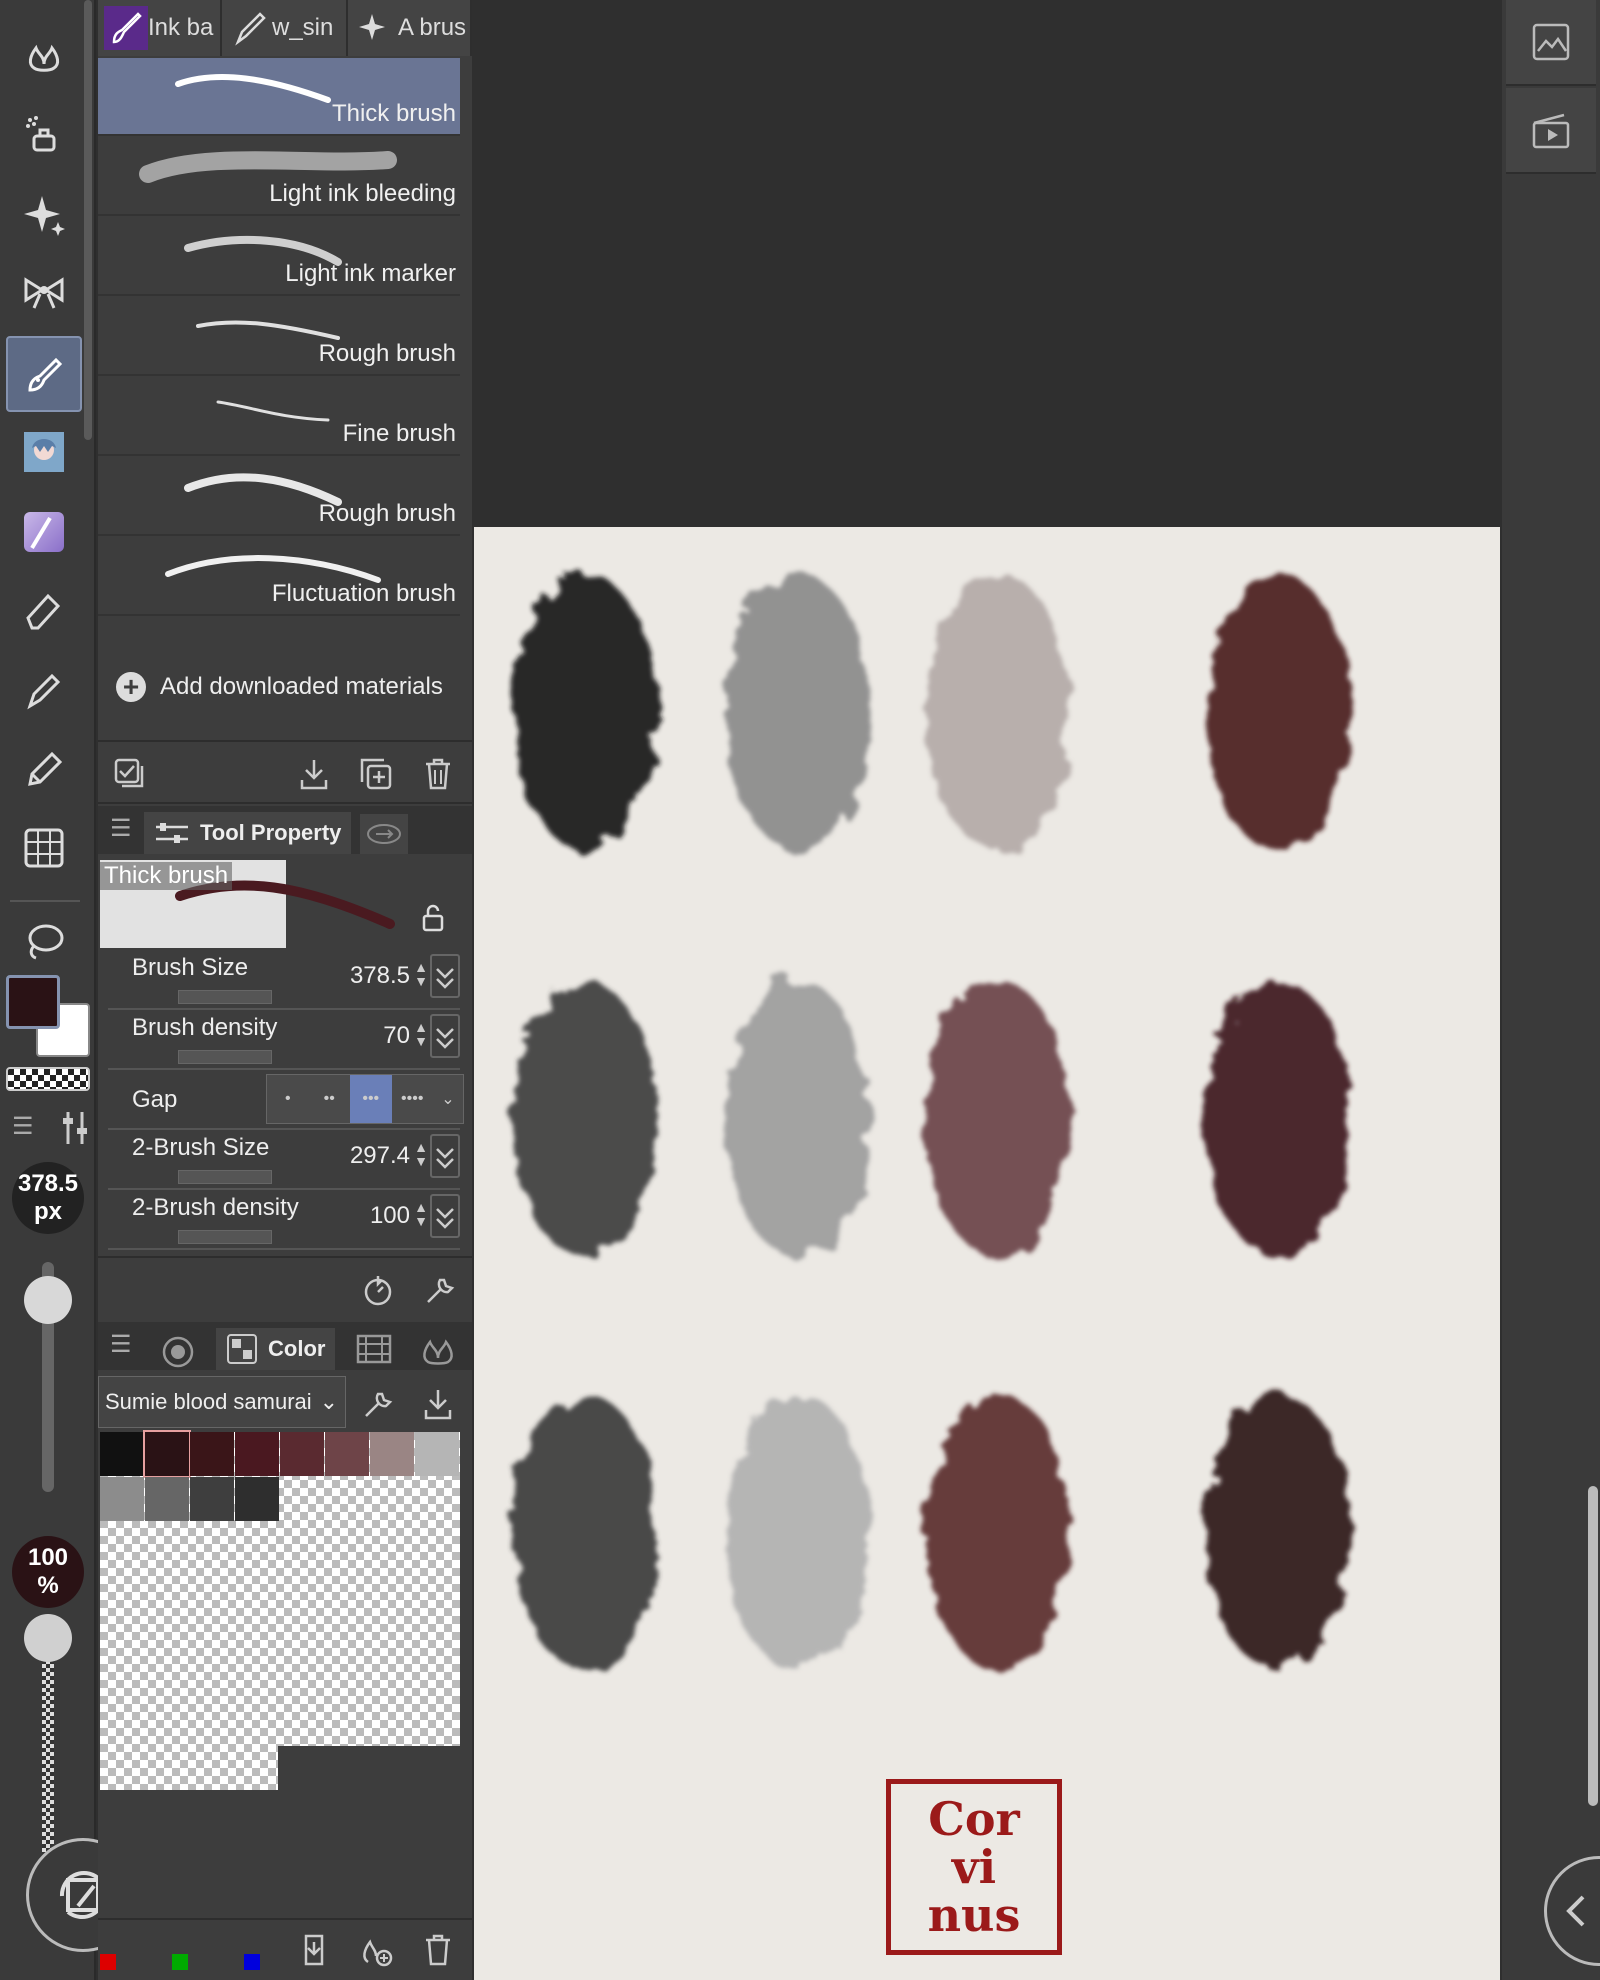 The width and height of the screenshot is (1600, 1980). I want to click on pencil-icon, so click(44, 768).